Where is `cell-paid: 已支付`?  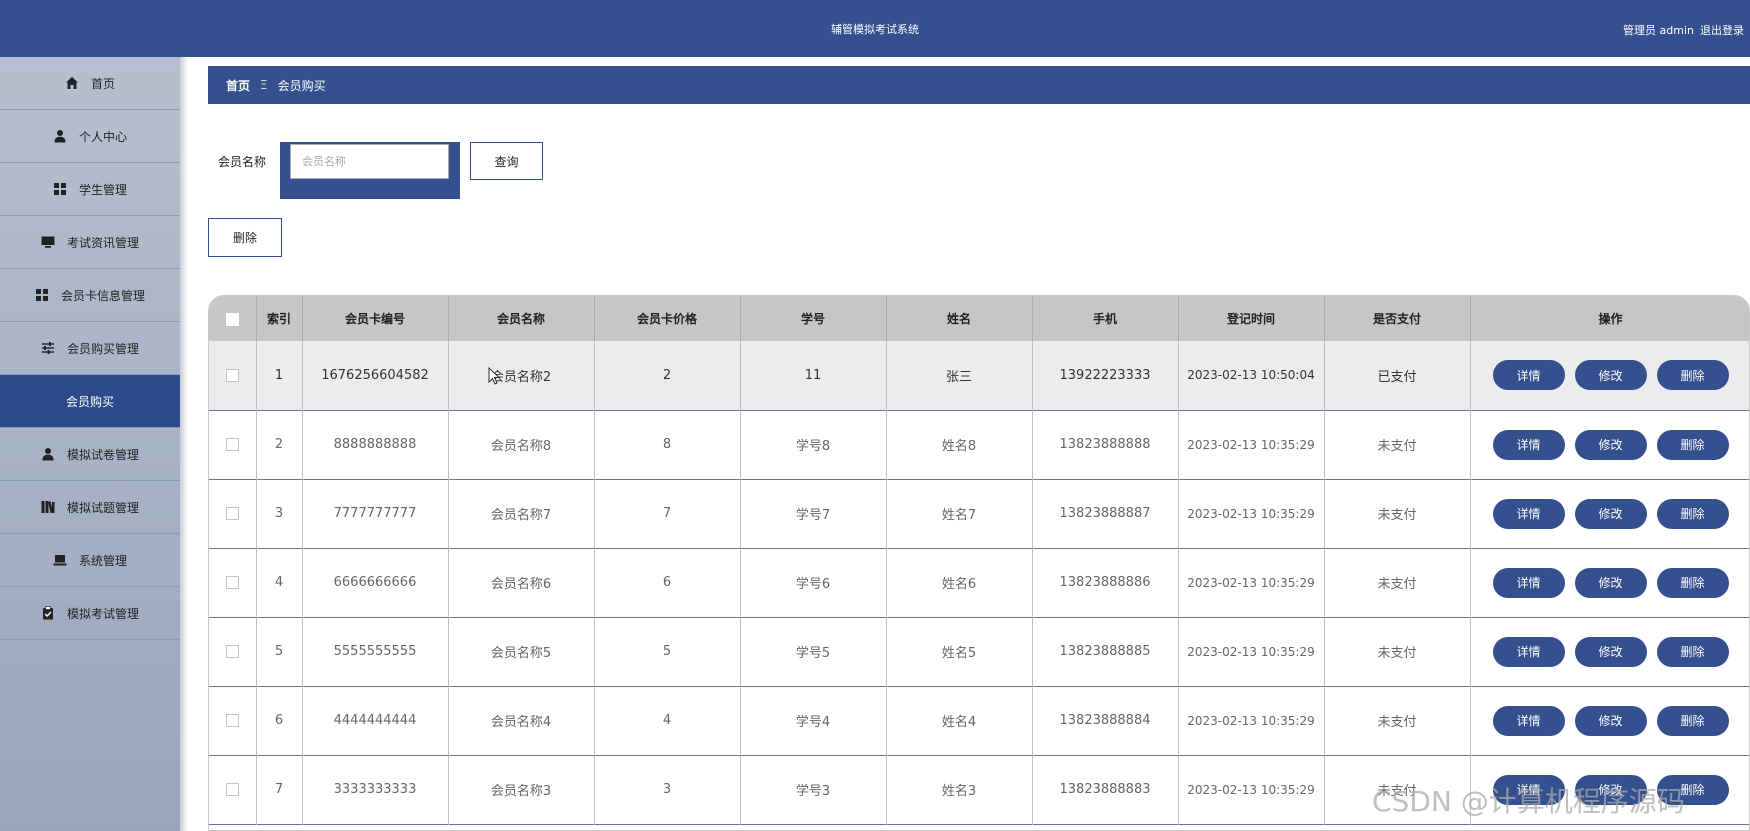
cell-paid: 已支付 is located at coordinates (1397, 375).